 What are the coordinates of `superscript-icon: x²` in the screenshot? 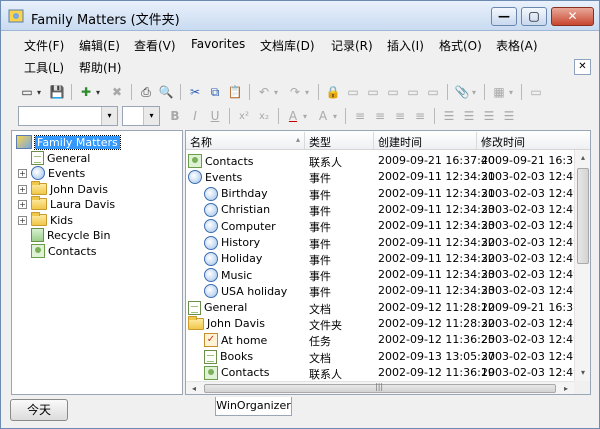 It's located at (244, 116).